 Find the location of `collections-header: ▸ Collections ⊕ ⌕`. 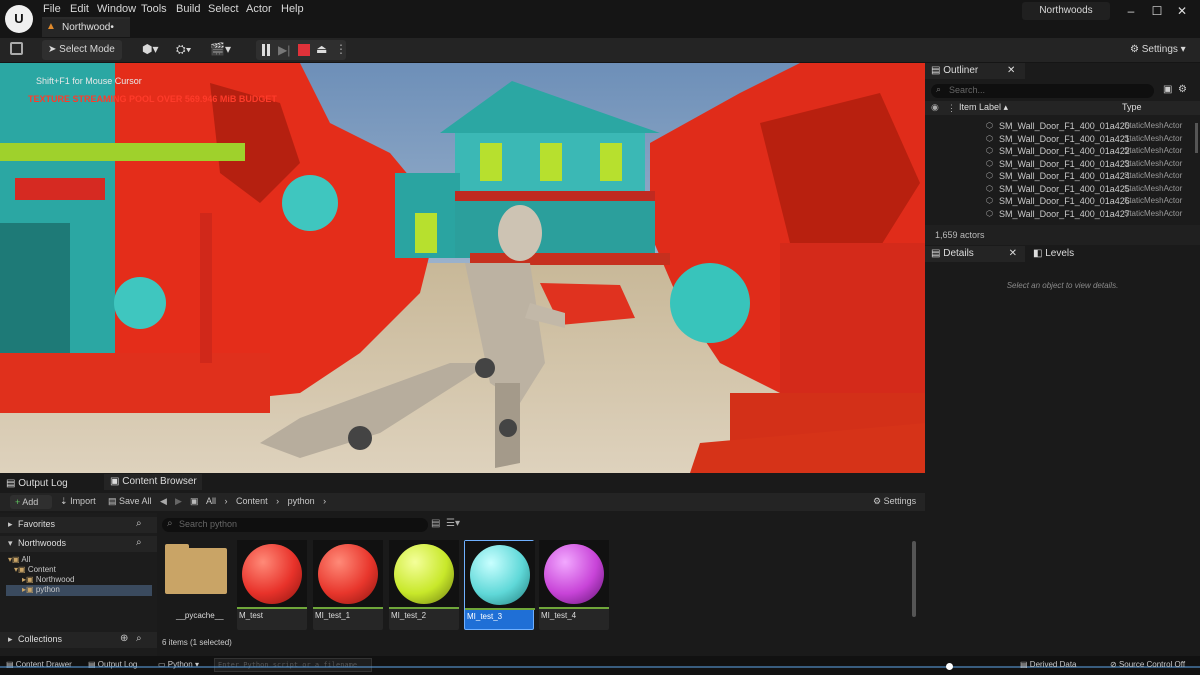

collections-header: ▸ Collections ⊕ ⌕ is located at coordinates (78, 640).